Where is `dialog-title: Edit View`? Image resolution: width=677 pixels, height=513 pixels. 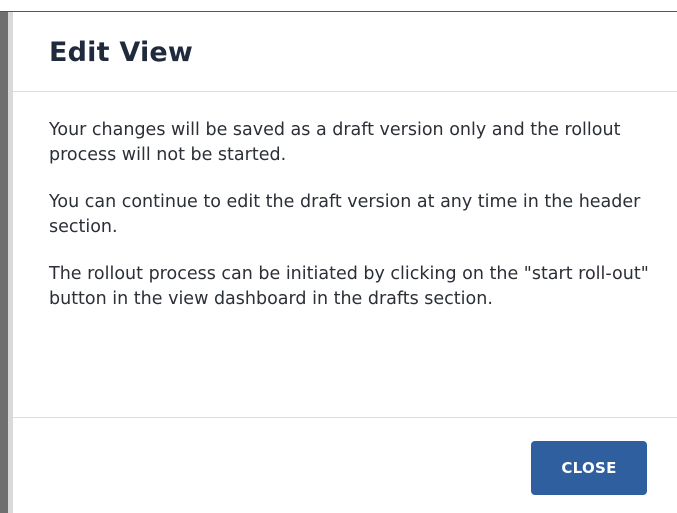 dialog-title: Edit View is located at coordinates (121, 52).